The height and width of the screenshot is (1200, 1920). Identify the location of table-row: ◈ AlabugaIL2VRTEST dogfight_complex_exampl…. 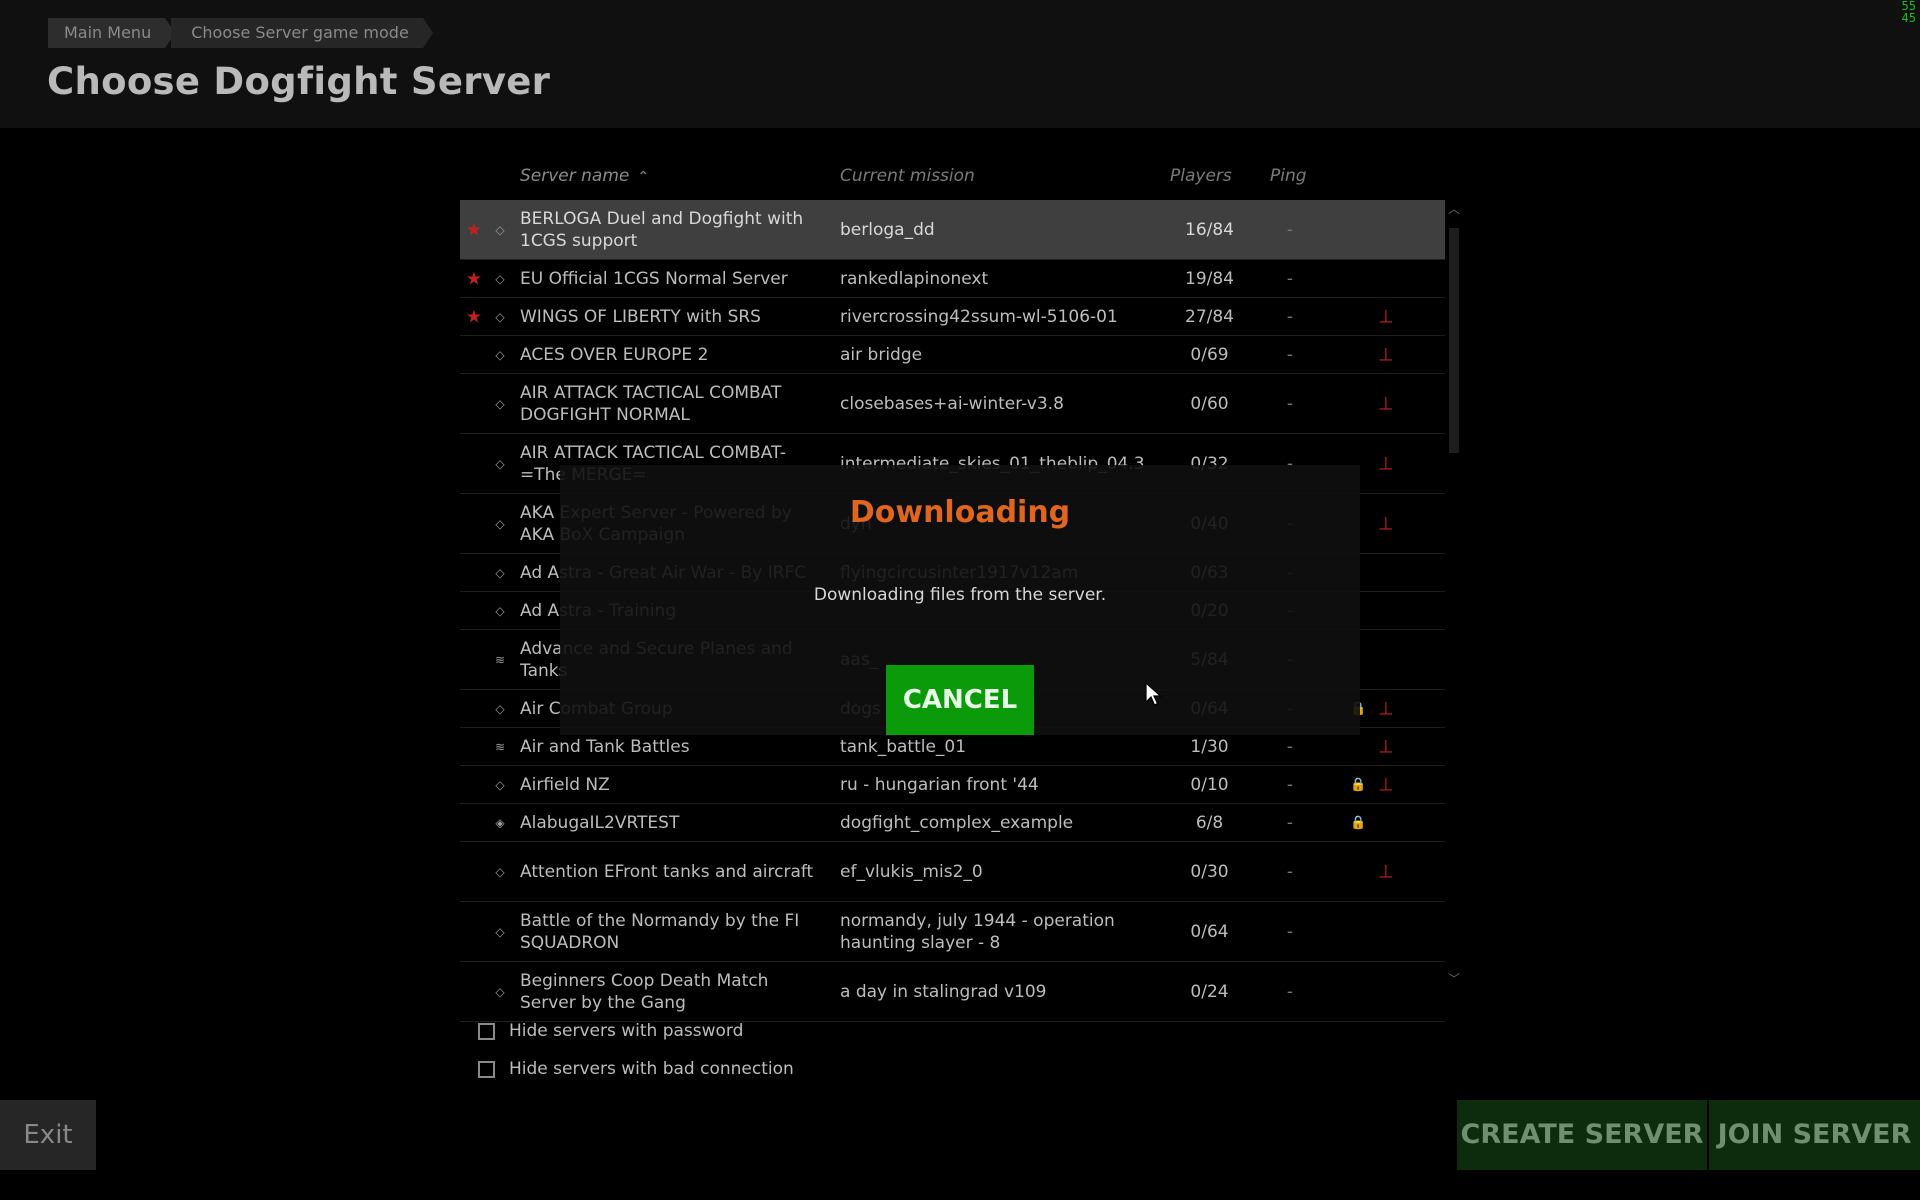
(952, 823).